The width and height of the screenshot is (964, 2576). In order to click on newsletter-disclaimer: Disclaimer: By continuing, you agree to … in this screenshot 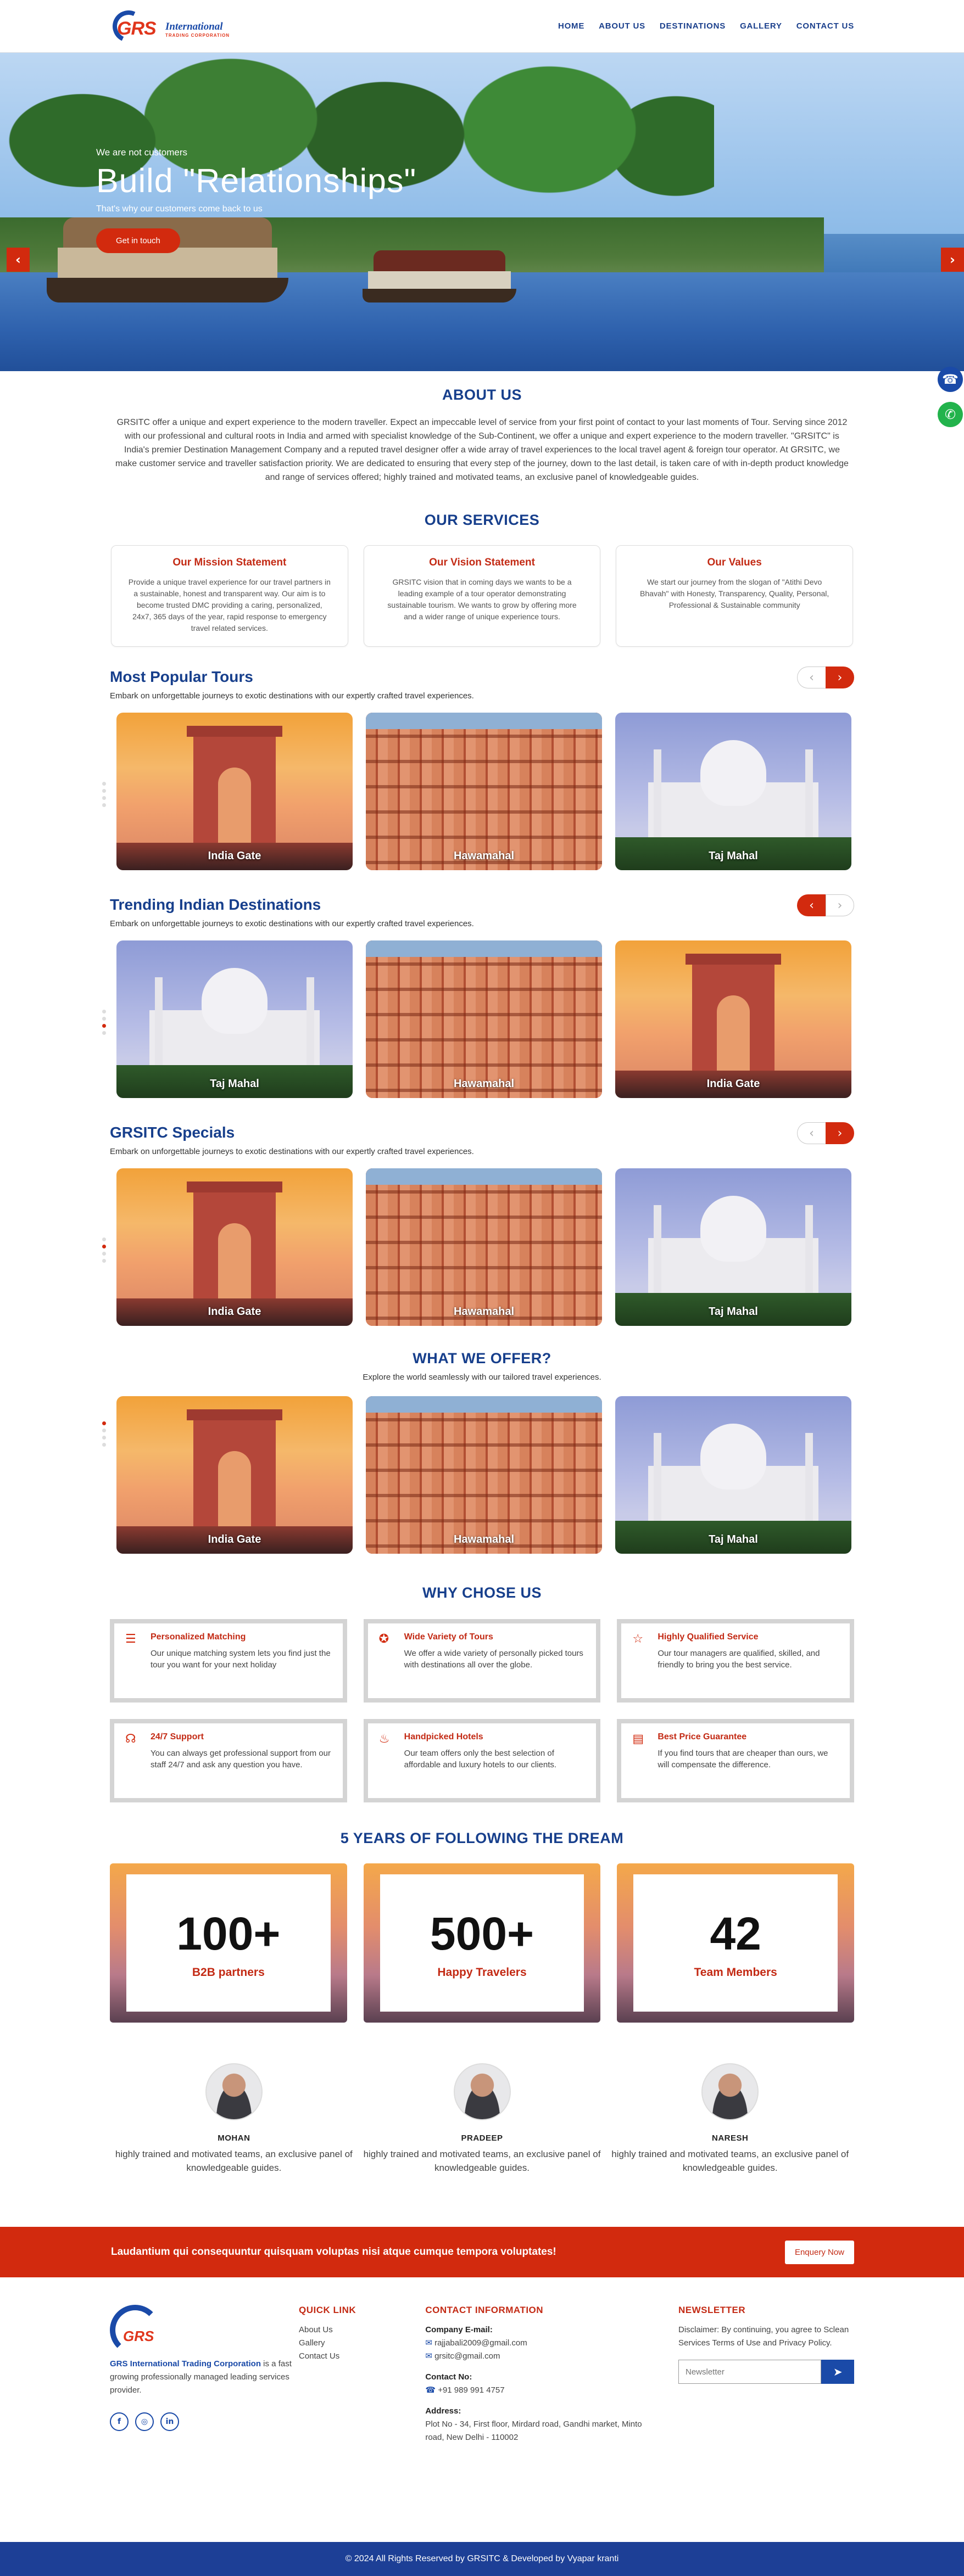, I will do `click(763, 2336)`.